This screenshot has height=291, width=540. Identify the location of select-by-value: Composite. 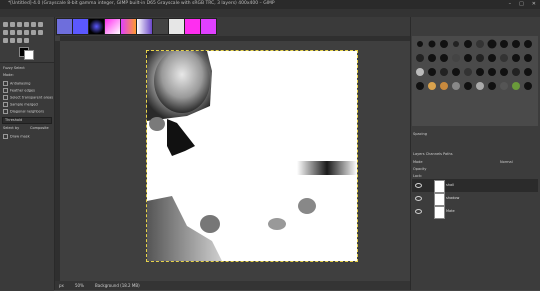
(39, 128).